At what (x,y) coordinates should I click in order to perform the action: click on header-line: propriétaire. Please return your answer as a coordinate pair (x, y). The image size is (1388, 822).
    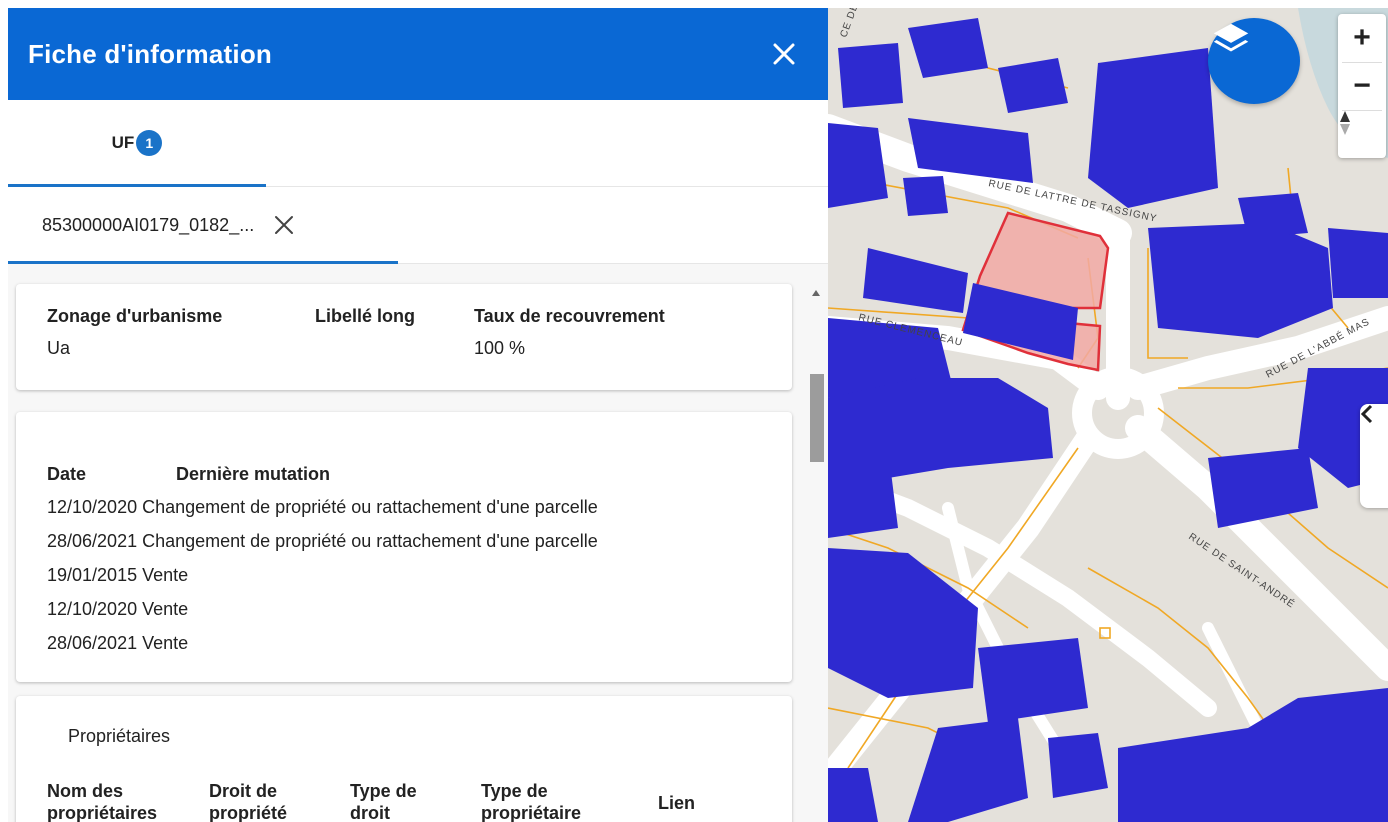
    Looking at the image, I should click on (531, 812).